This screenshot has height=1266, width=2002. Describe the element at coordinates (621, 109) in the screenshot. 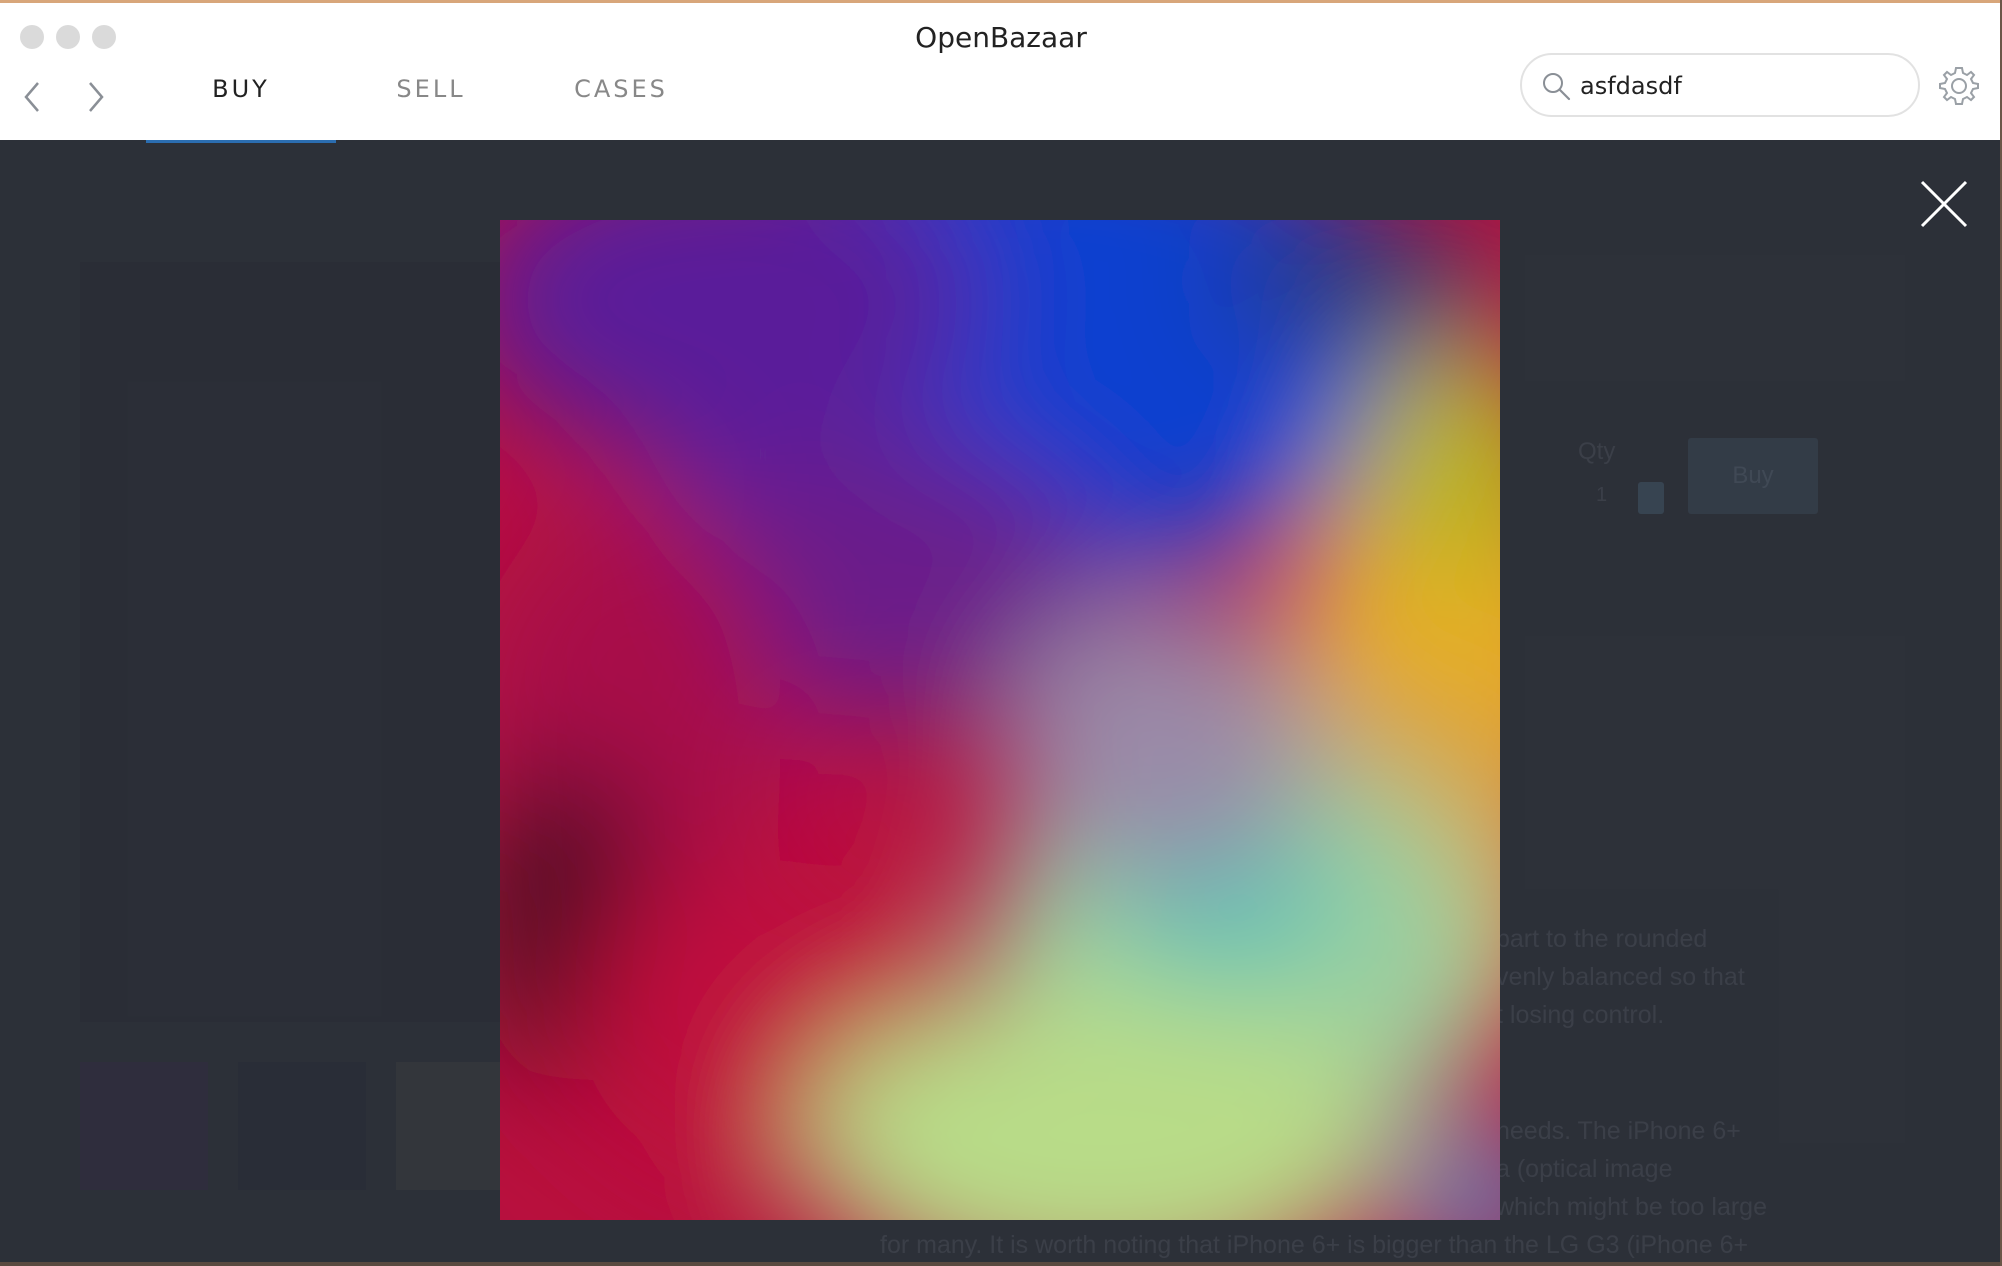

I see `tab-cases: CASES` at that location.